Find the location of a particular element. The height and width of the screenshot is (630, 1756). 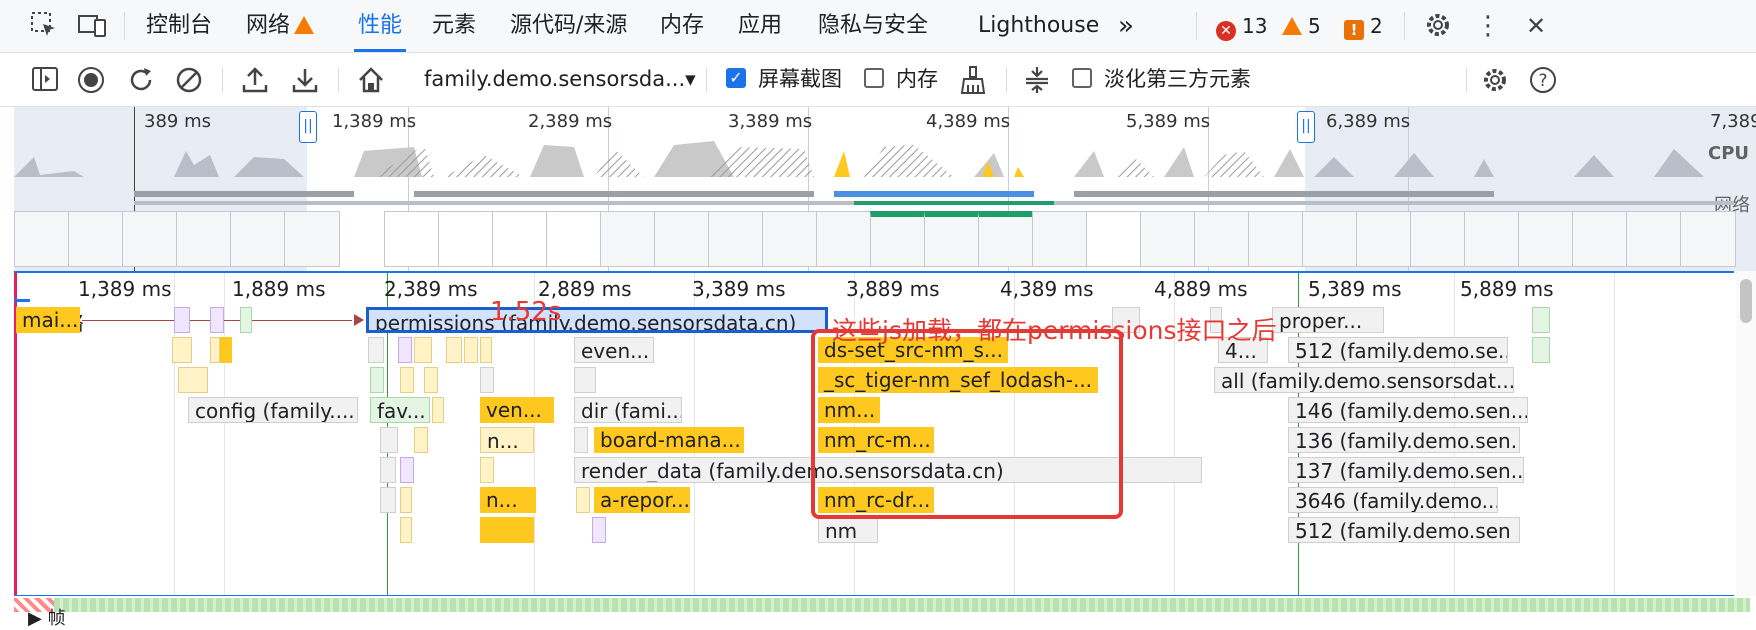

vertical-scrollbar is located at coordinates (1746, 434).